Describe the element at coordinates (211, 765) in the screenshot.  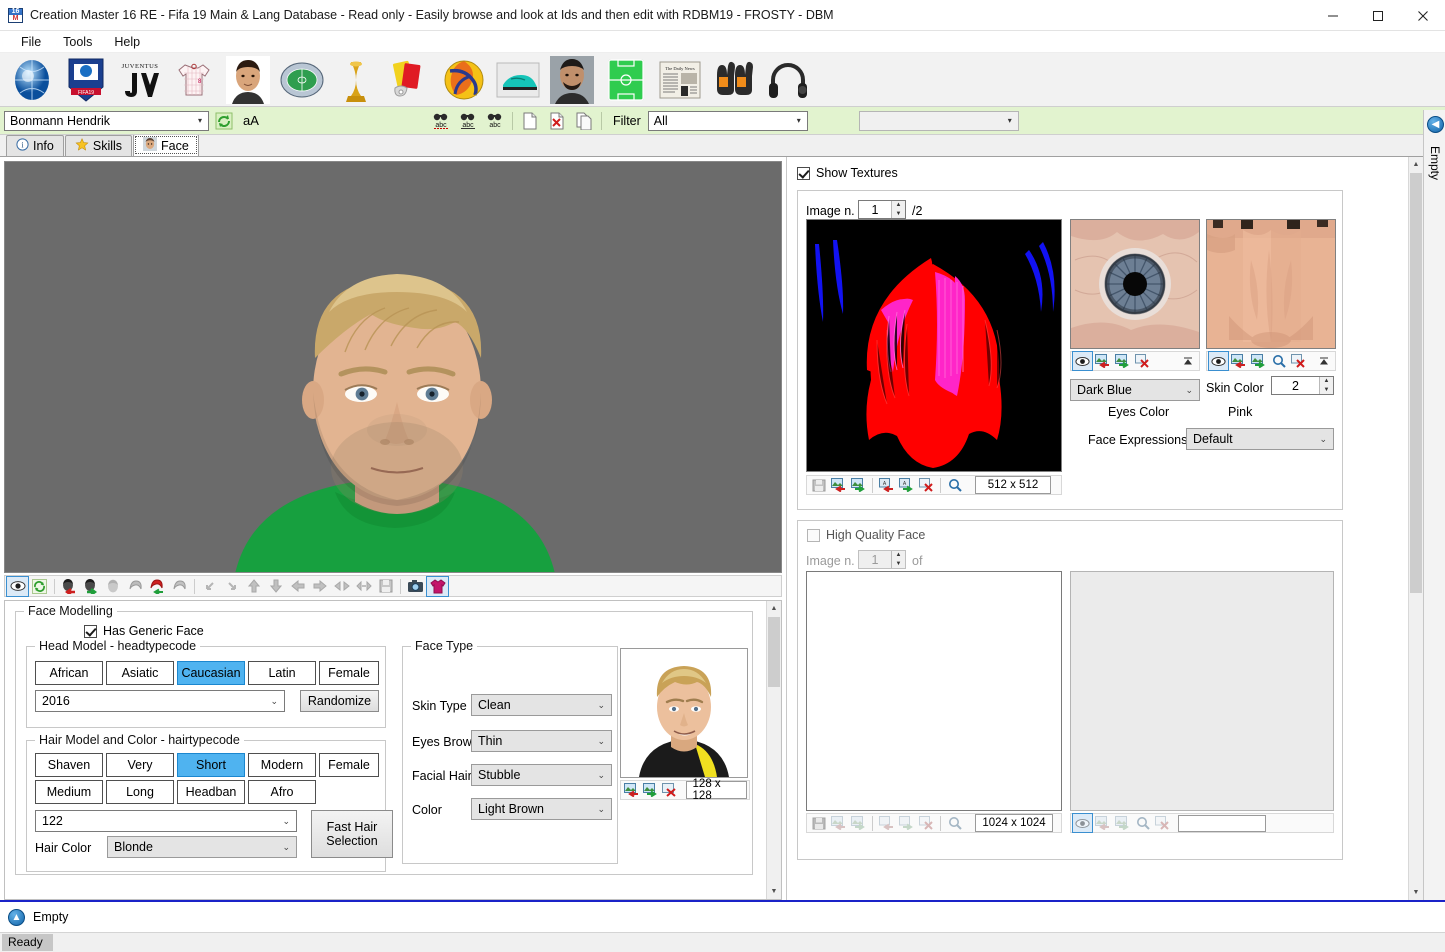
I see `hair-model-short-button: Short` at that location.